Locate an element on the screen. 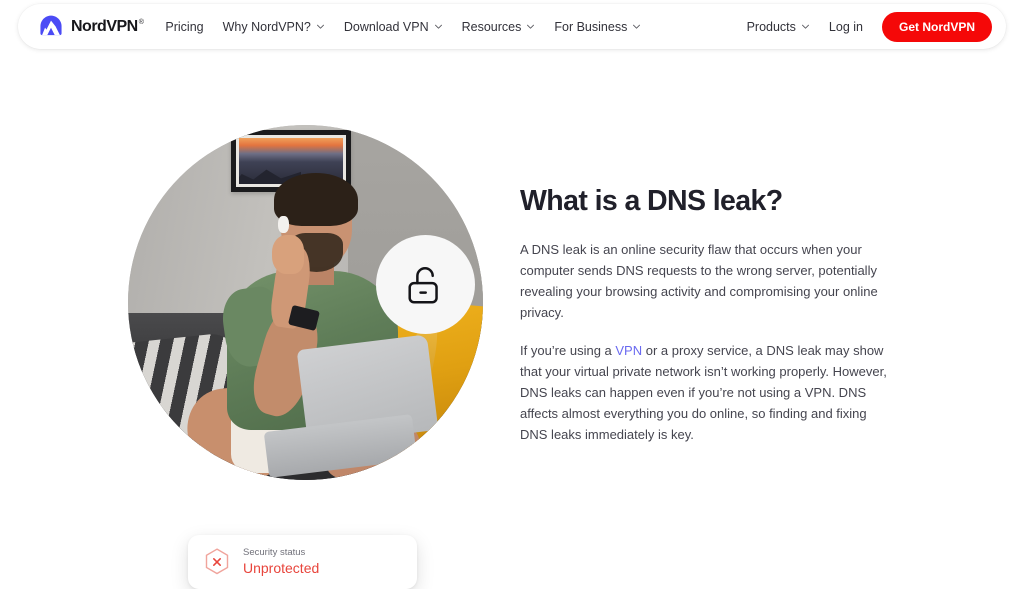  get-nordvpn-button: Get NordVPN is located at coordinates (936, 26).